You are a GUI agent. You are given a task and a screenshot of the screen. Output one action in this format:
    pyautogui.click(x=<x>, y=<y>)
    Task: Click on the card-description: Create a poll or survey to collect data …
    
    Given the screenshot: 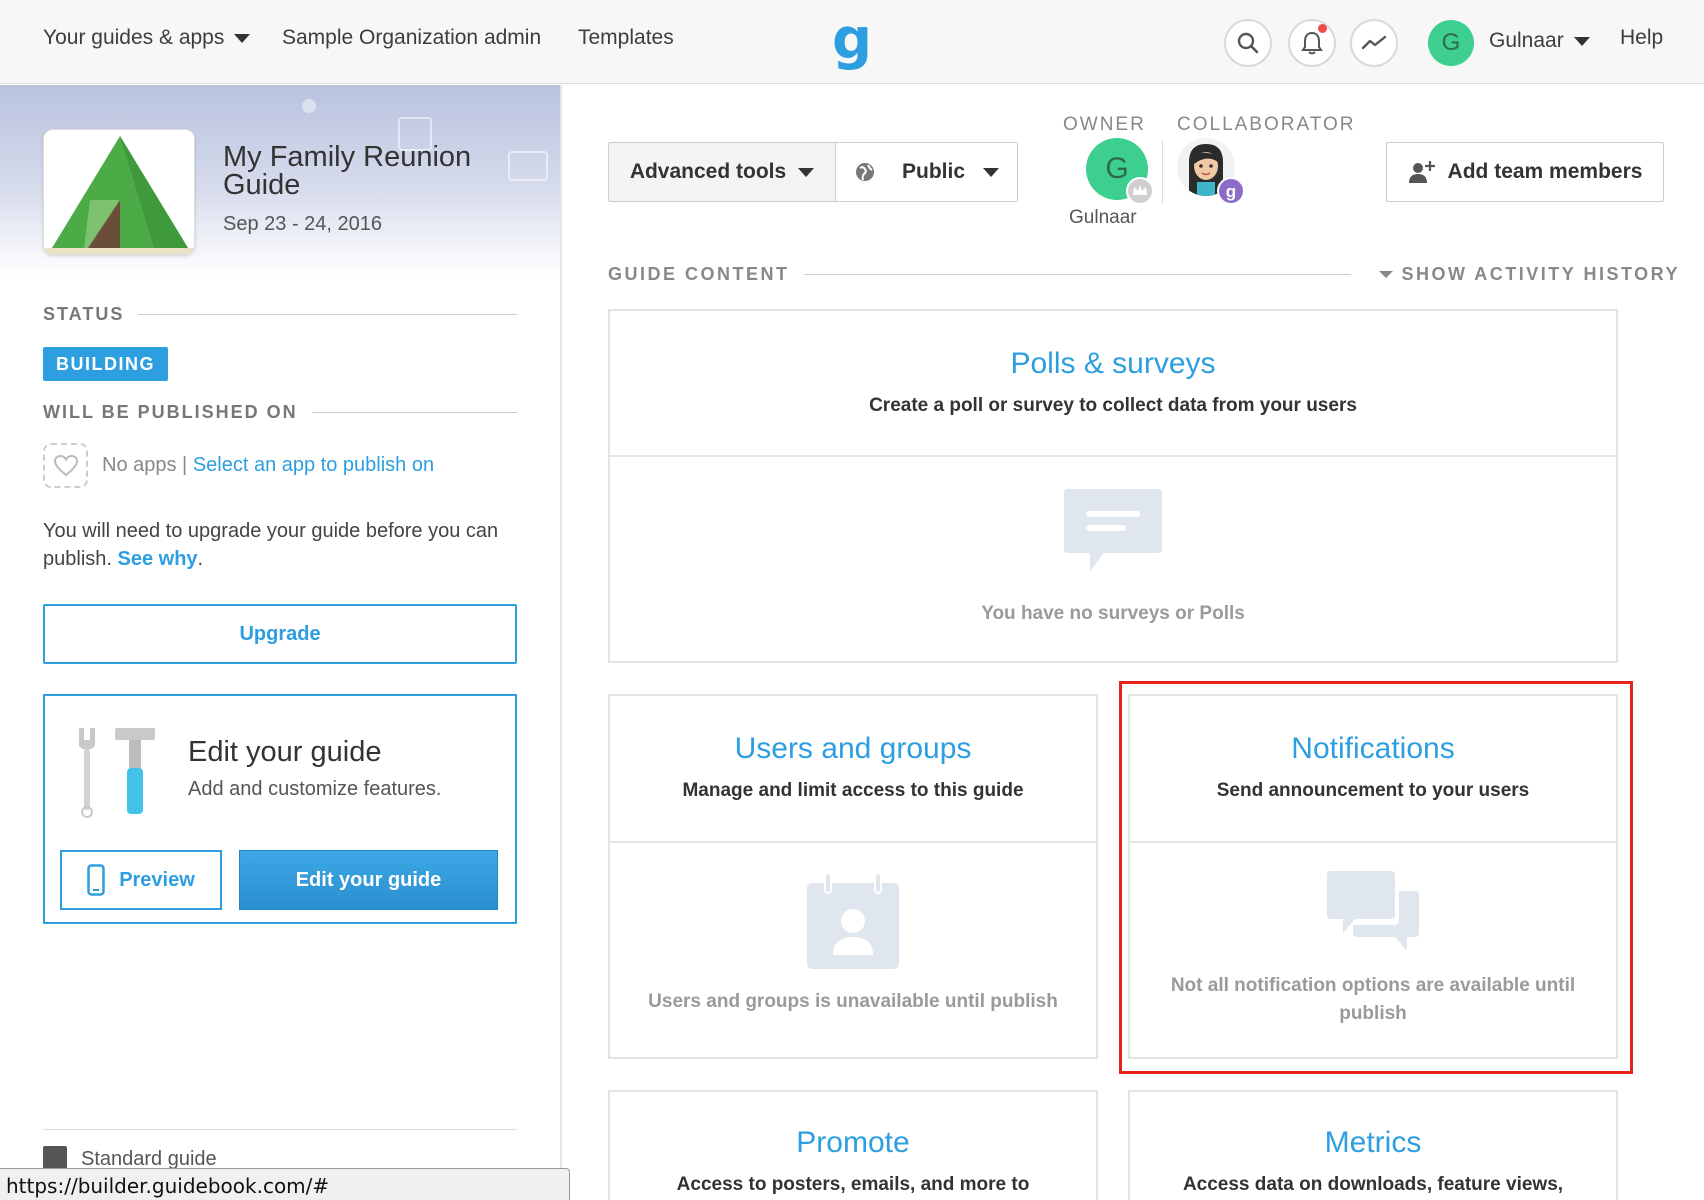 What is the action you would take?
    pyautogui.click(x=1113, y=405)
    